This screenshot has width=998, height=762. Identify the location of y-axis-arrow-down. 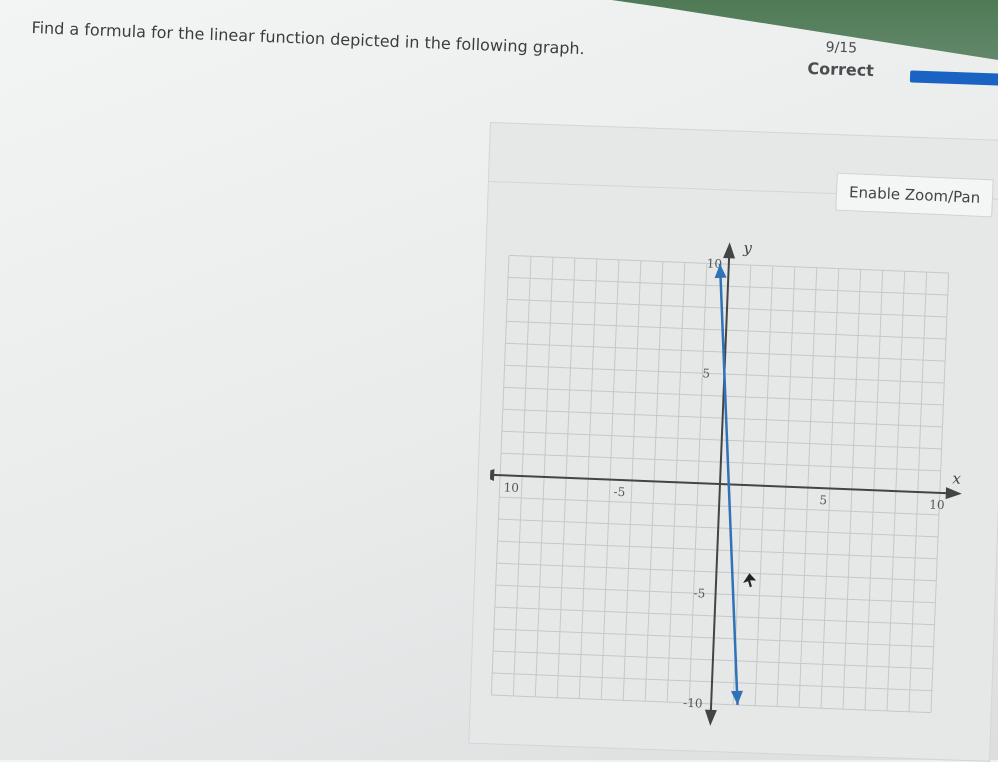
(710, 717).